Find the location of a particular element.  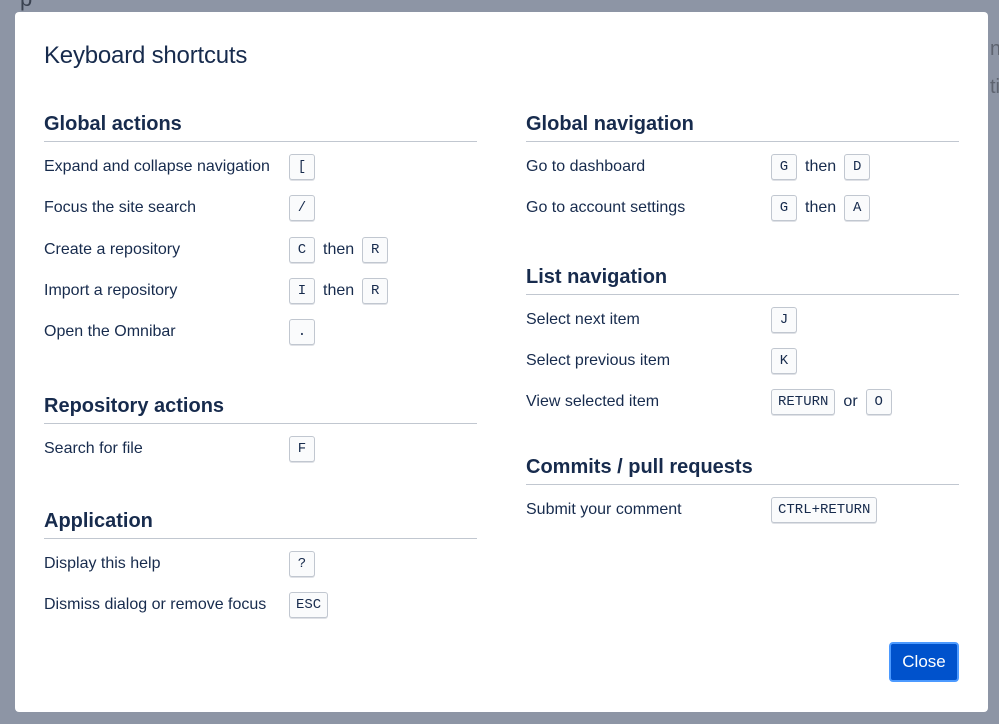

key-cap: ? is located at coordinates (302, 563).